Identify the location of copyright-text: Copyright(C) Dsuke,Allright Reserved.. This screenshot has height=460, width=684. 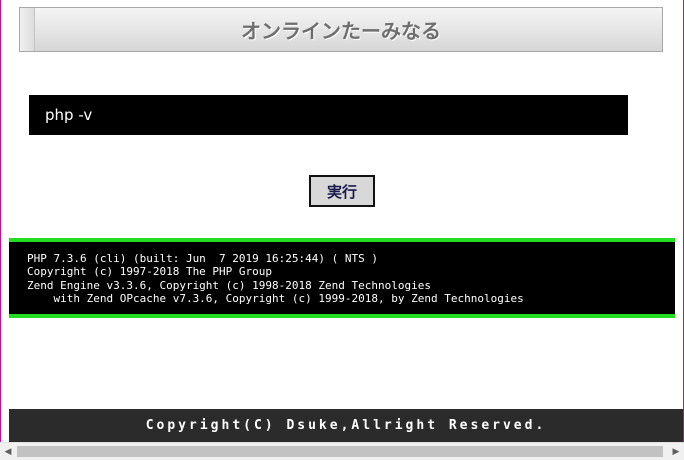
(346, 425).